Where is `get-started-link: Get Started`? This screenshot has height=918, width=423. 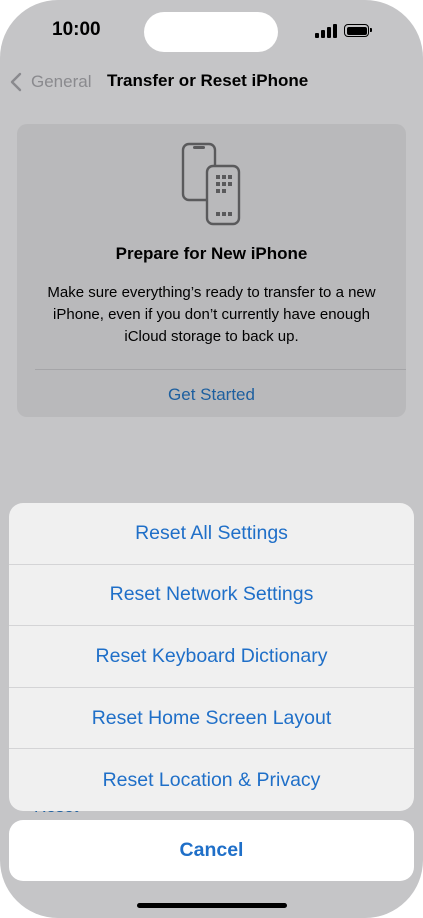 get-started-link: Get Started is located at coordinates (211, 395).